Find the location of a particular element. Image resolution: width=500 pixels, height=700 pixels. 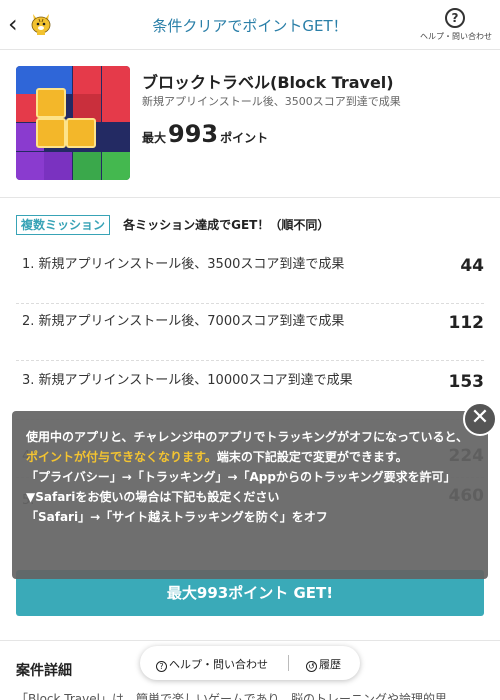

multi-mission-badge: 複数ミッション is located at coordinates (63, 224).